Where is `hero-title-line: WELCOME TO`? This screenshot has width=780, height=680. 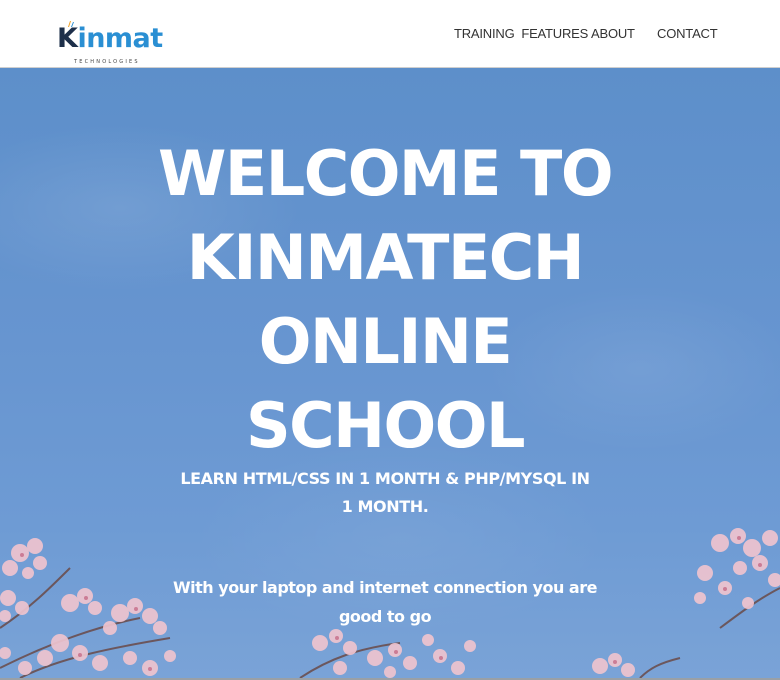
hero-title-line: WELCOME TO is located at coordinates (385, 173).